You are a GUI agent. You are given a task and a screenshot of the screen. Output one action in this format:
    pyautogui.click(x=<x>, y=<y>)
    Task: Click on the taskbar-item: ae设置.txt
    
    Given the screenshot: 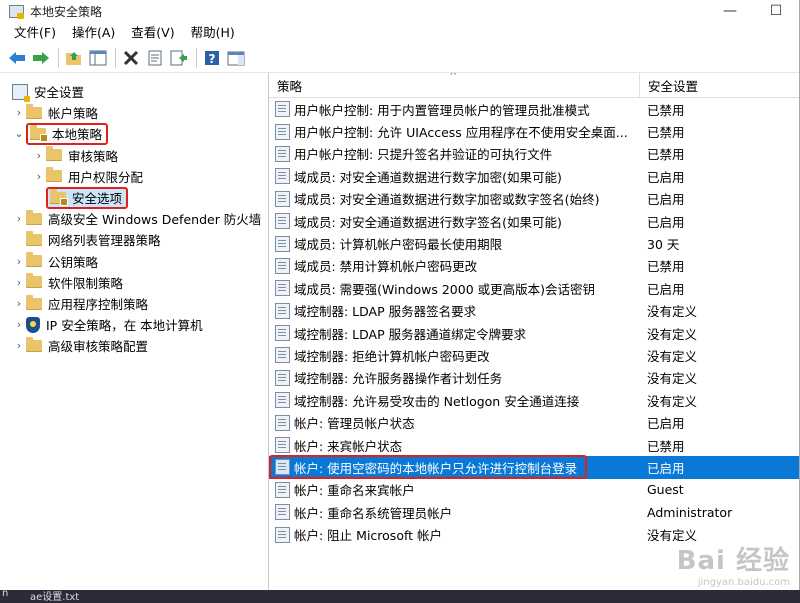 What is the action you would take?
    pyautogui.click(x=54, y=595)
    